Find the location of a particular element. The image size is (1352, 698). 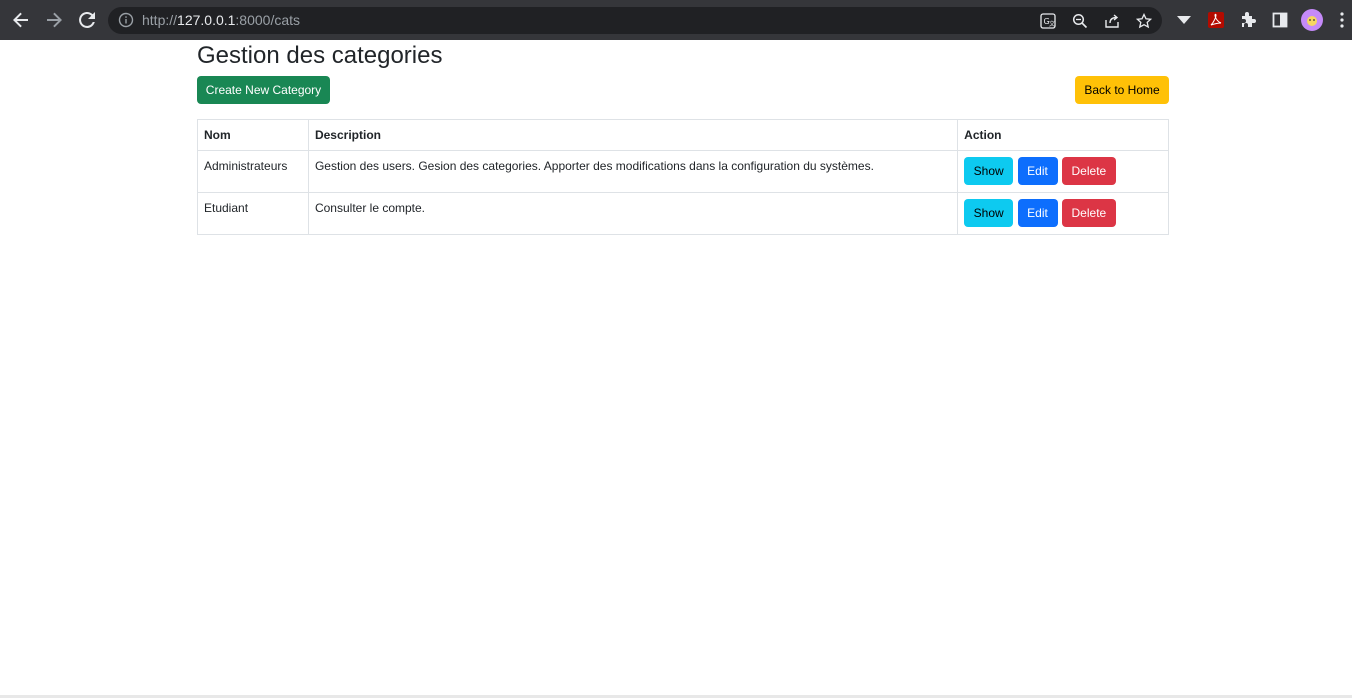

url-text: http://127.0.0.1:8000/cats is located at coordinates (221, 20).